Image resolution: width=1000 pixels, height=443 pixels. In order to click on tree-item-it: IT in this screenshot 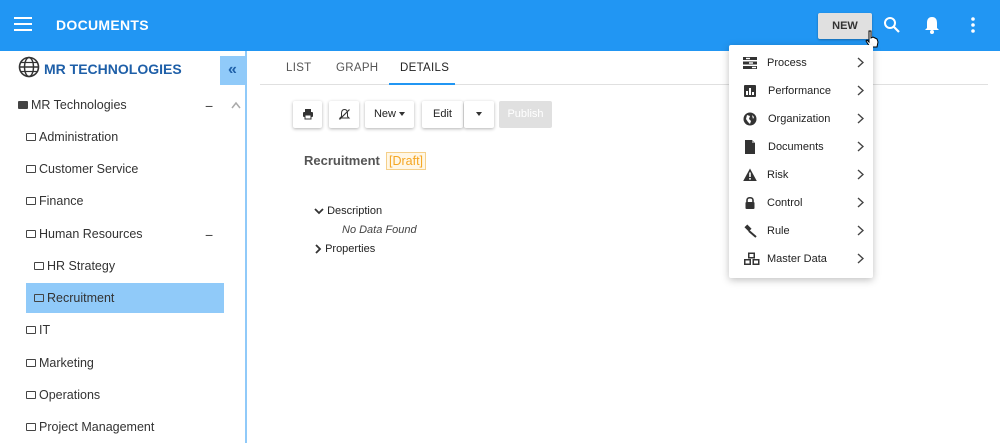, I will do `click(38, 330)`.